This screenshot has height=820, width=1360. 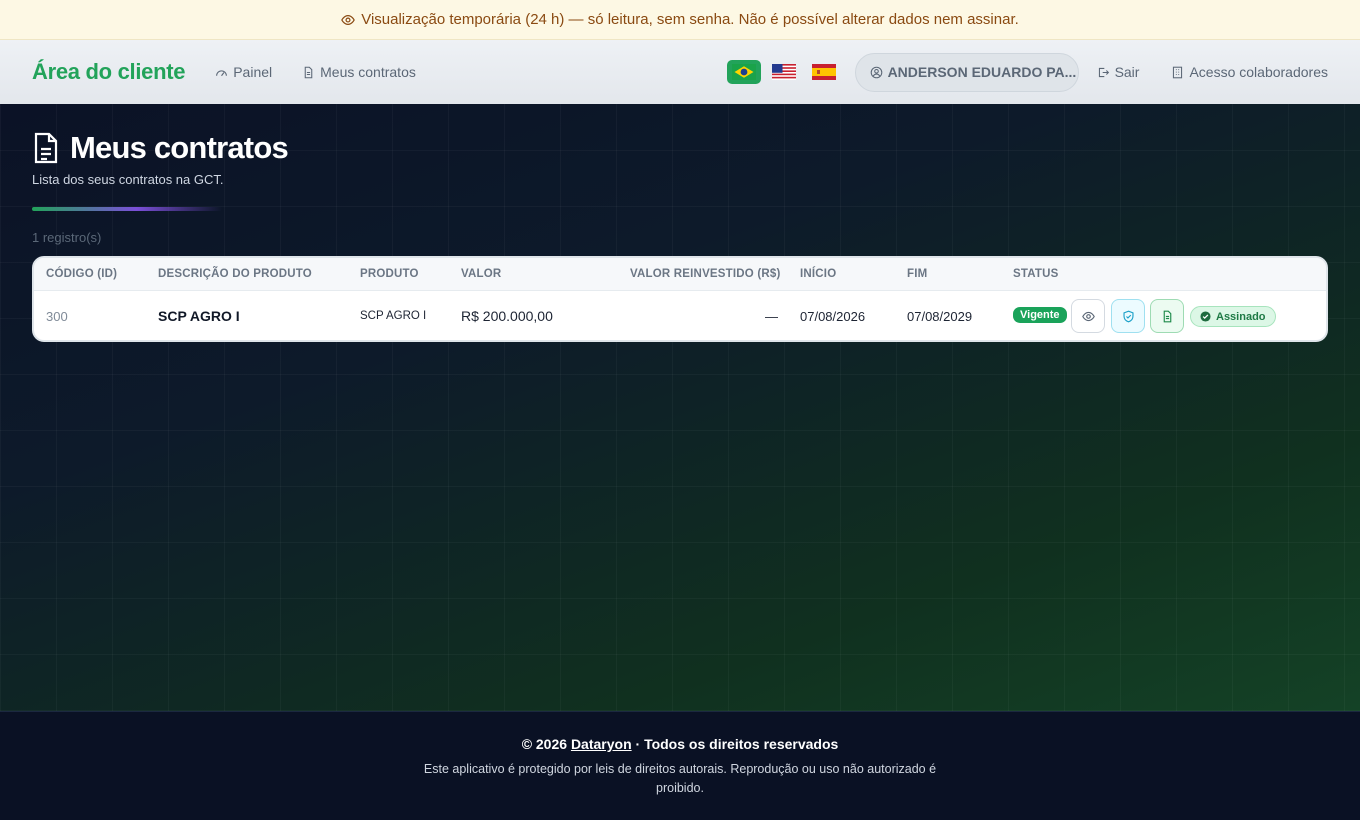 What do you see at coordinates (507, 316) in the screenshot?
I see `cell-value: R$ 200.000,00` at bounding box center [507, 316].